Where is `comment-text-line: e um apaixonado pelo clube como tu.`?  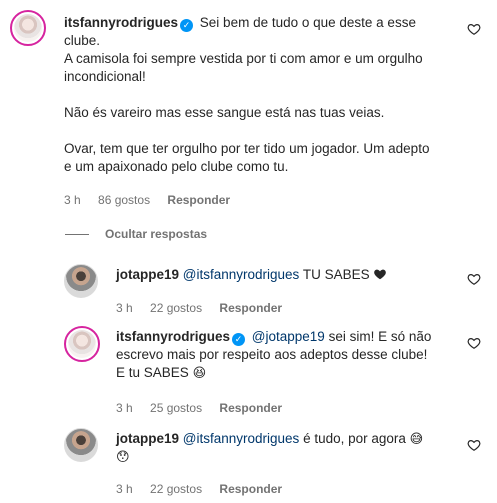
comment-text-line: e um apaixonado pelo clube como tu. is located at coordinates (176, 166).